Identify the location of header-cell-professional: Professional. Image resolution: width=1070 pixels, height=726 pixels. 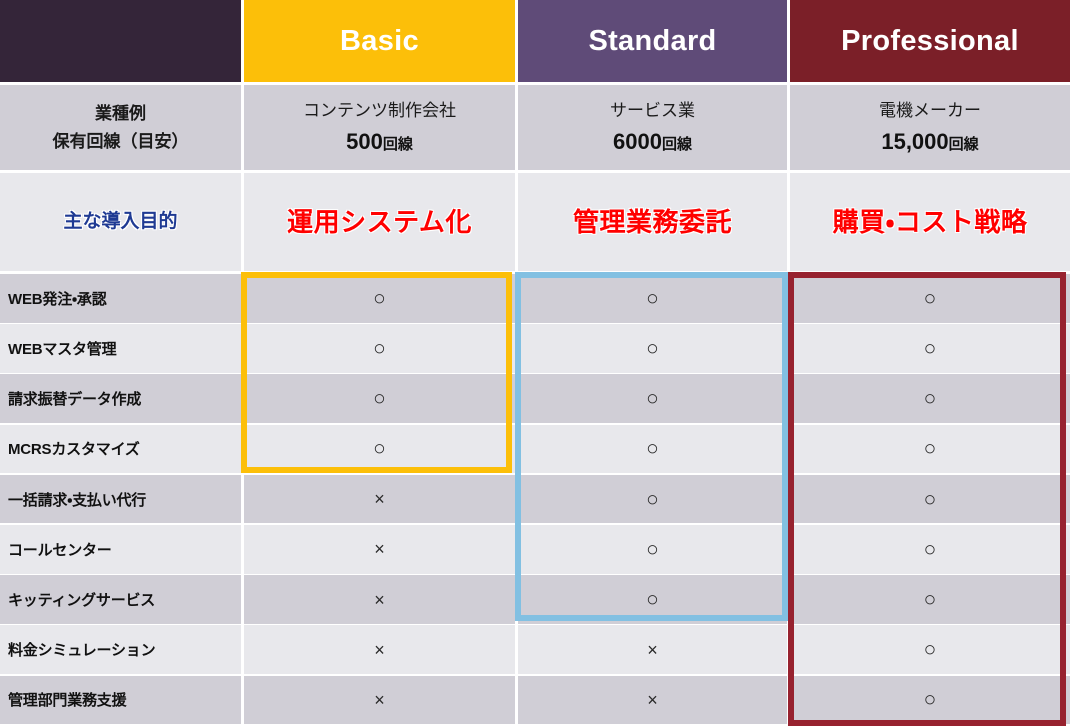
(930, 41).